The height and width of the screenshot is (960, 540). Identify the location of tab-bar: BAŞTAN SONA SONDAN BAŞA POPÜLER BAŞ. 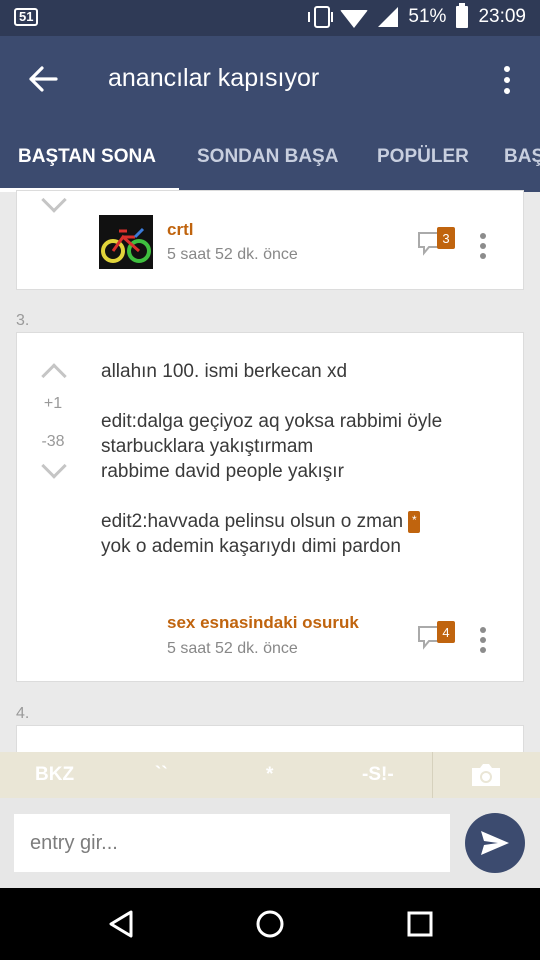
(270, 163).